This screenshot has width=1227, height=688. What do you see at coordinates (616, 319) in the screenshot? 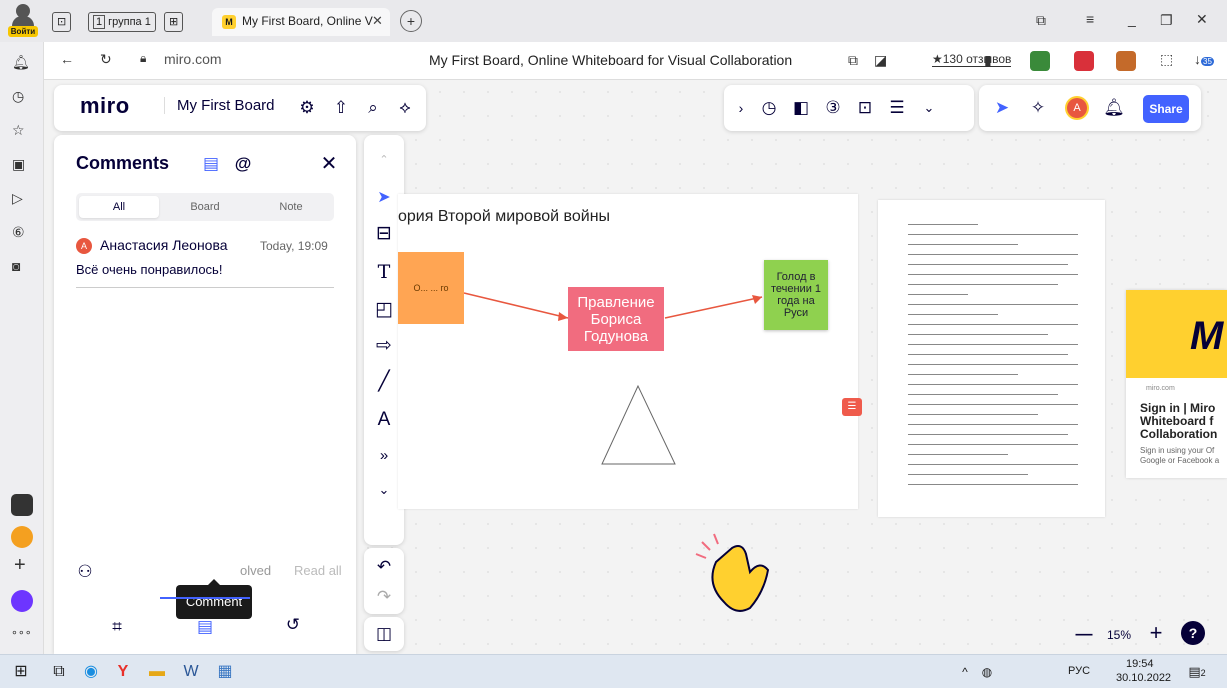
I see `sticky-note-pink: Правление Бориса Годунова` at bounding box center [616, 319].